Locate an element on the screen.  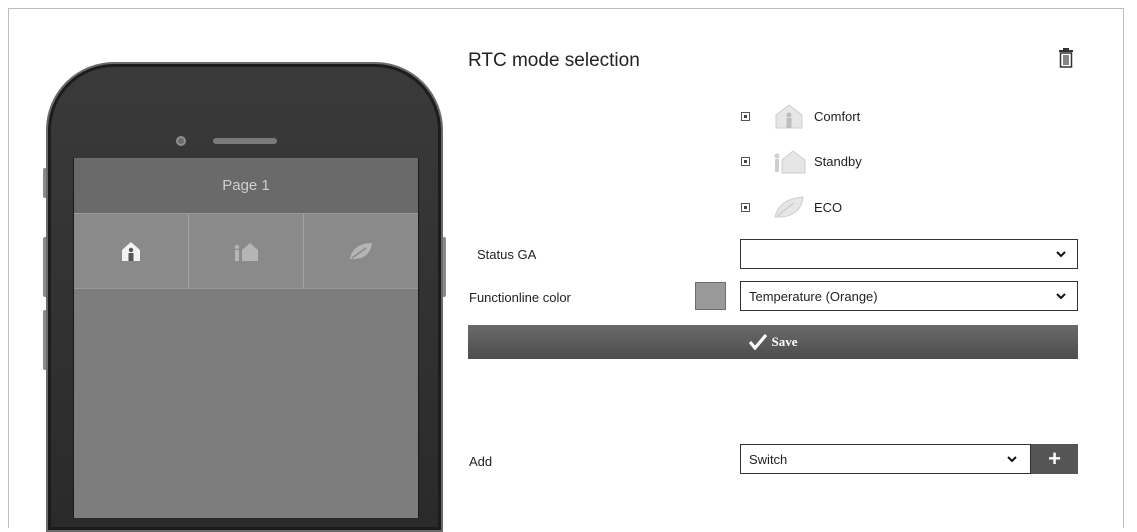
mode-eco-checkbox is located at coordinates (745, 207).